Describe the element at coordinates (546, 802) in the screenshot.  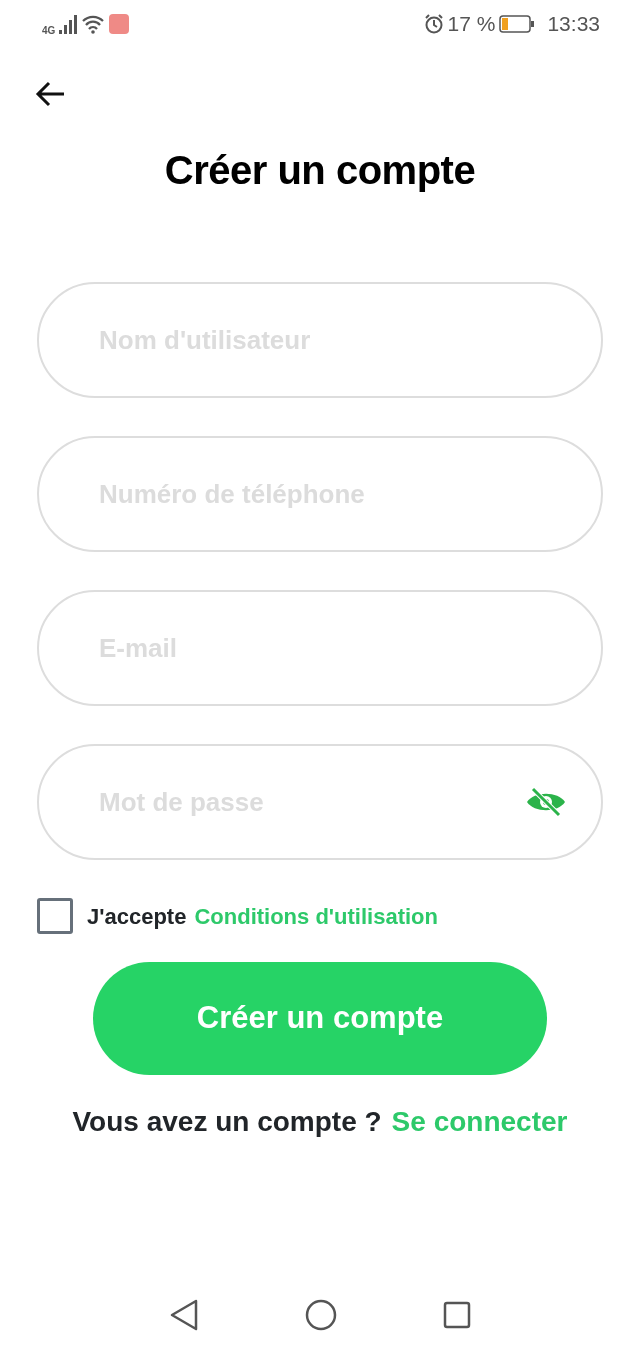
I see `eye-slash-icon` at that location.